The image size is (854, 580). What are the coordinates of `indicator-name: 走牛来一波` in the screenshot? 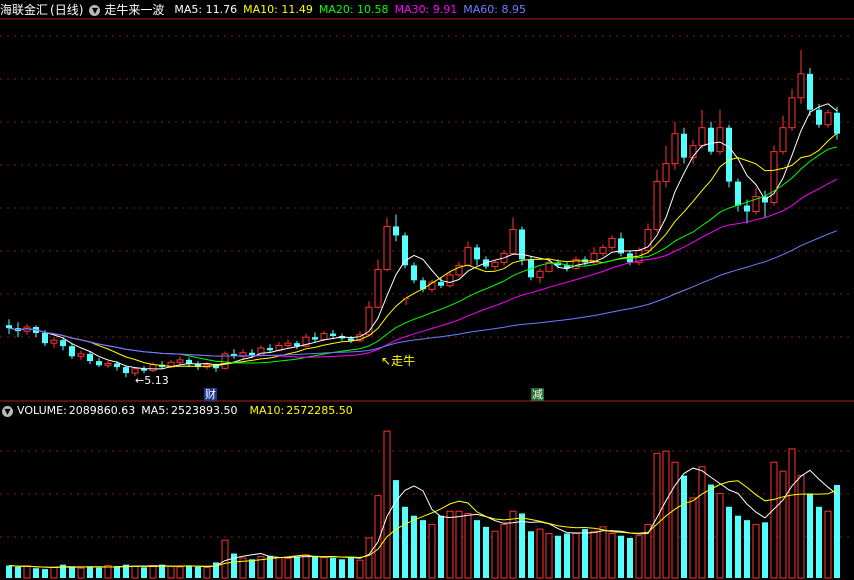 It's located at (134, 10).